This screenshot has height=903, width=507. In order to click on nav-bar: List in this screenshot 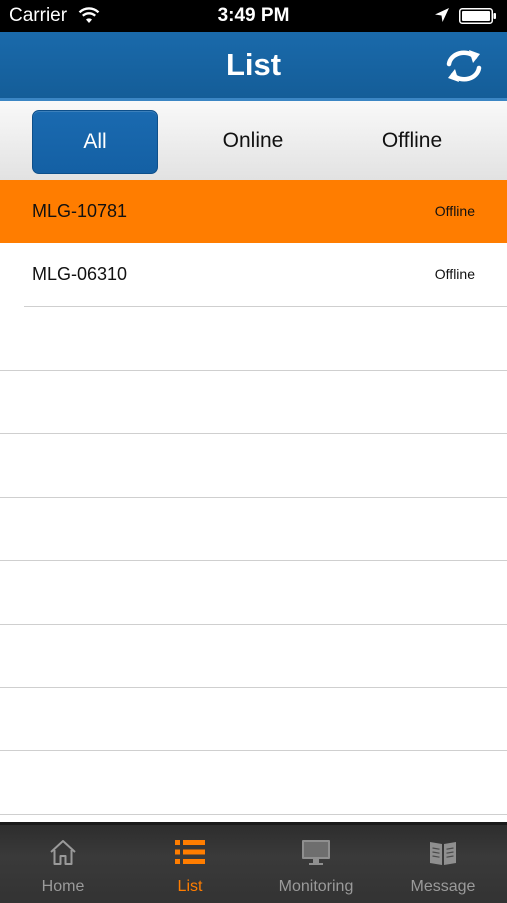, I will do `click(253, 66)`.